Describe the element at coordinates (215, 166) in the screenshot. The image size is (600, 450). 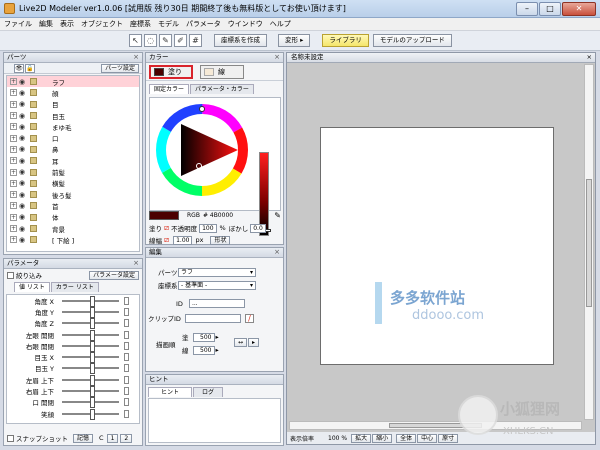
I see `color-picker` at that location.